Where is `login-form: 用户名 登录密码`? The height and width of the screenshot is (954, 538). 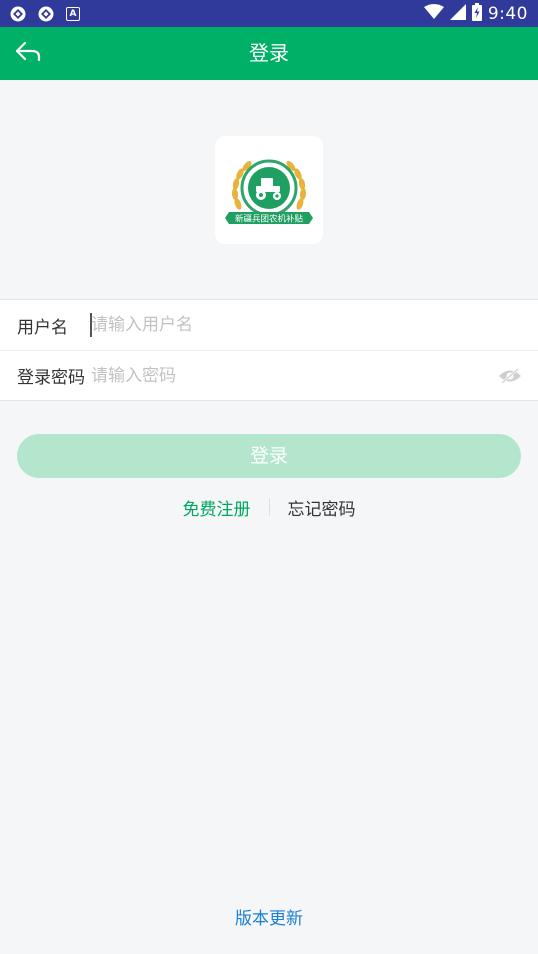 login-form: 用户名 登录密码 is located at coordinates (269, 350).